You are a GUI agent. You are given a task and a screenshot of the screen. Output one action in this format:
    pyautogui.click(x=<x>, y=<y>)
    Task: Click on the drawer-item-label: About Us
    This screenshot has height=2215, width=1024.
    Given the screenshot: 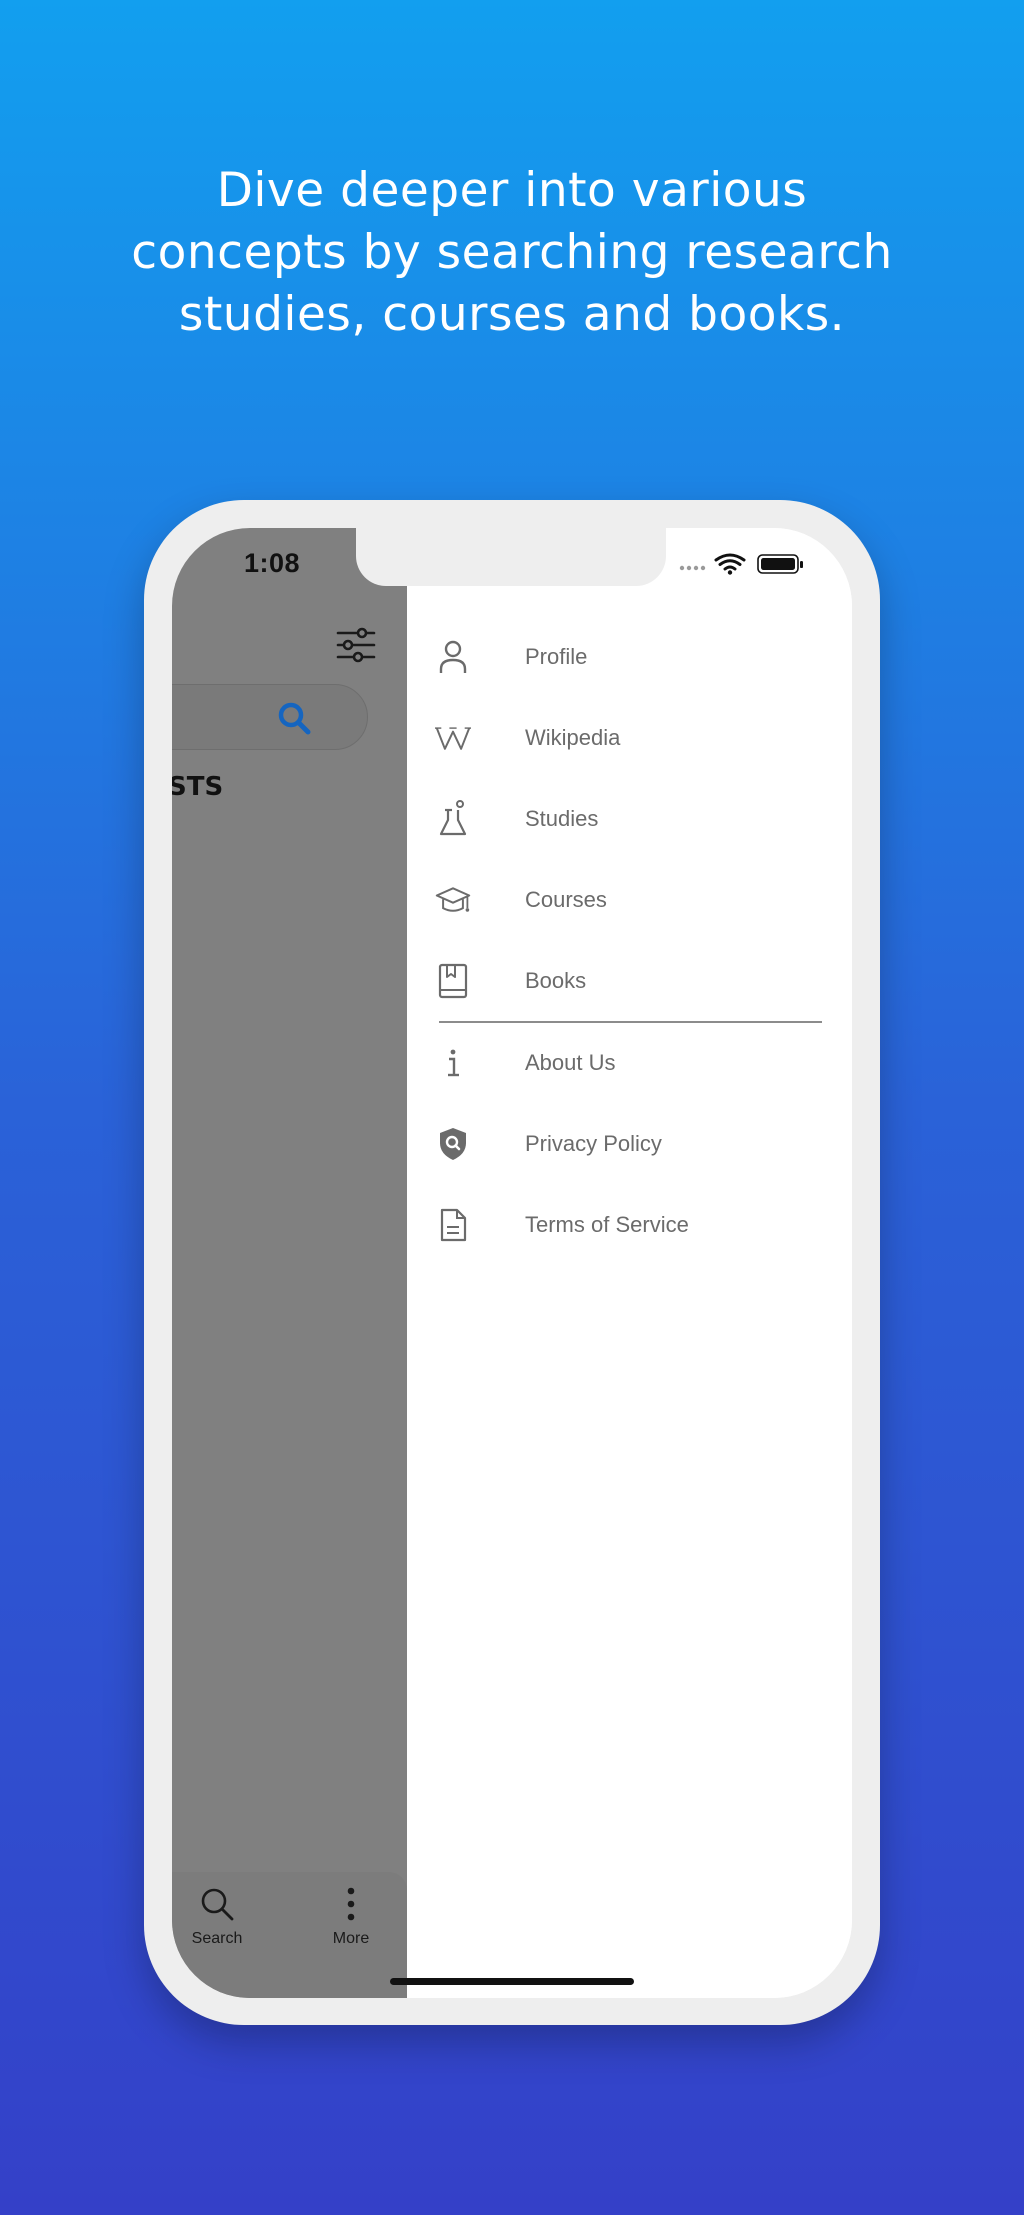 What is the action you would take?
    pyautogui.click(x=570, y=1062)
    